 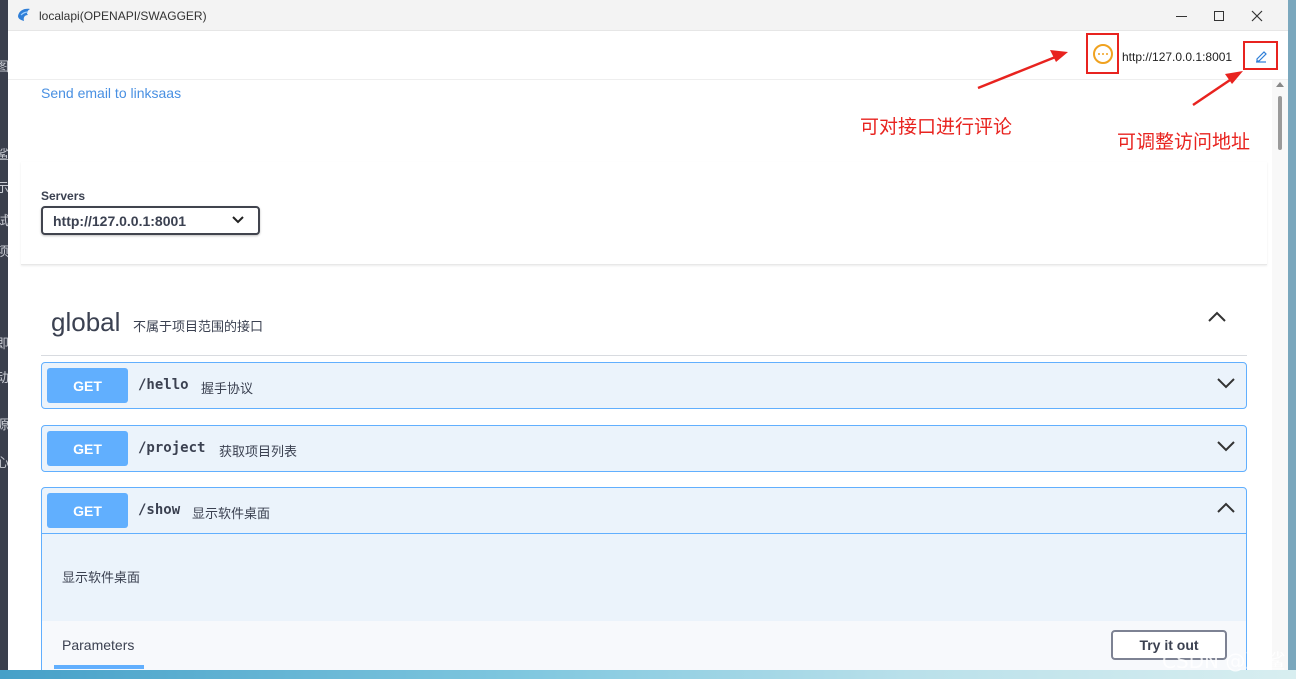 I want to click on csdn-watermark: CSDN @凌鲨, so click(x=1224, y=661).